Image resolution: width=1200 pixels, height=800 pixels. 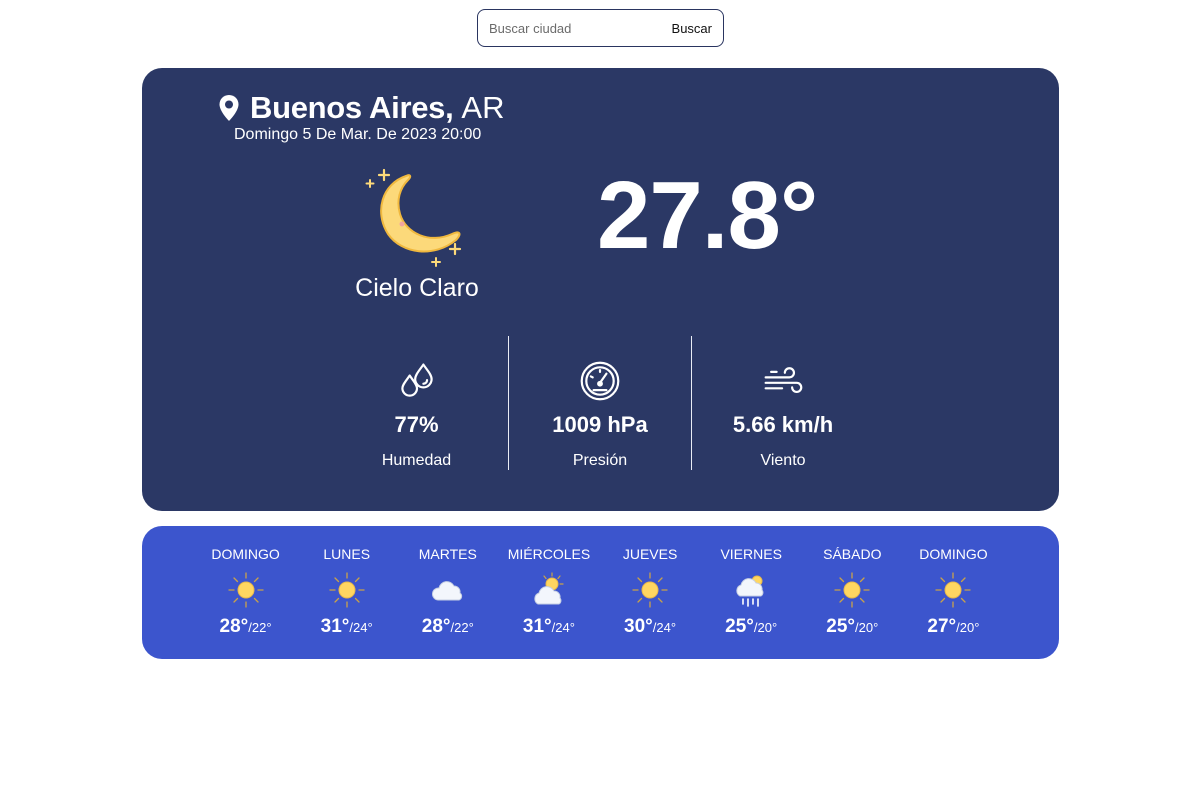 I want to click on humidity-label: Humedad, so click(x=416, y=460).